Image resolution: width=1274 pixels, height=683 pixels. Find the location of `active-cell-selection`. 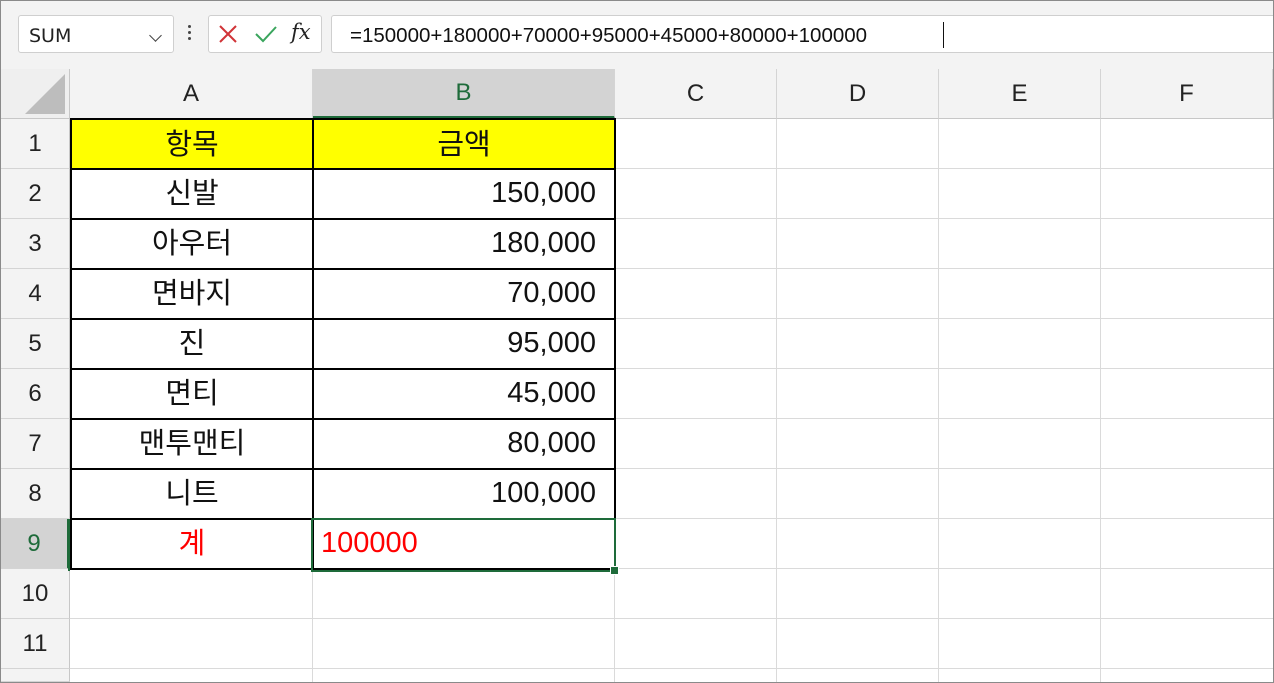

active-cell-selection is located at coordinates (463, 545).